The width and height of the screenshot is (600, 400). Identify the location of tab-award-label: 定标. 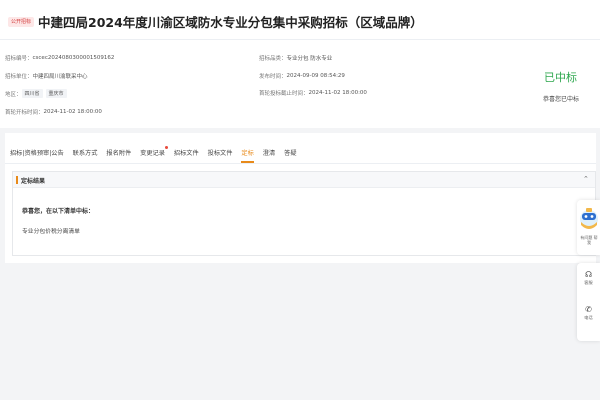
(247, 153).